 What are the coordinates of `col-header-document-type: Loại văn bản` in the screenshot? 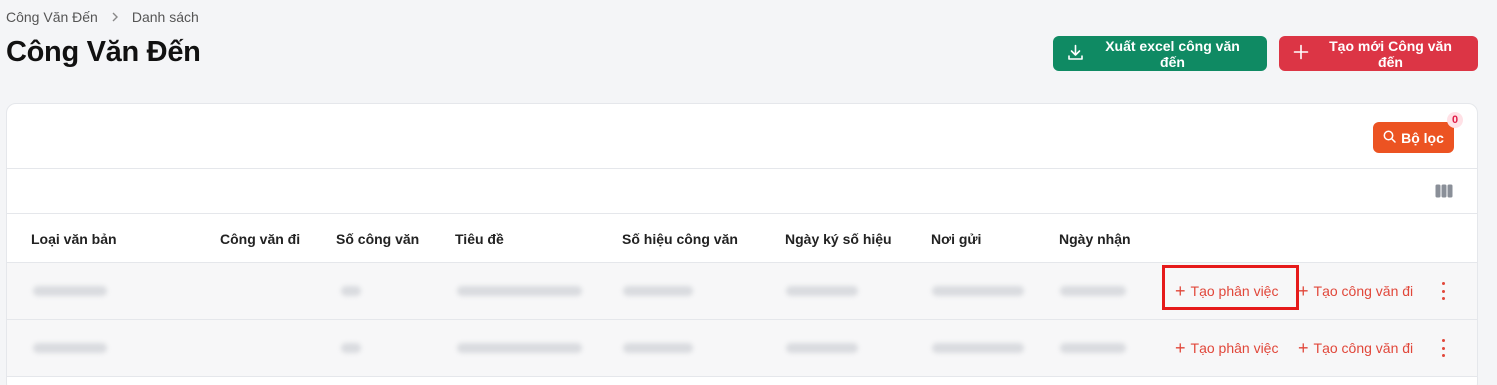 It's located at (74, 239).